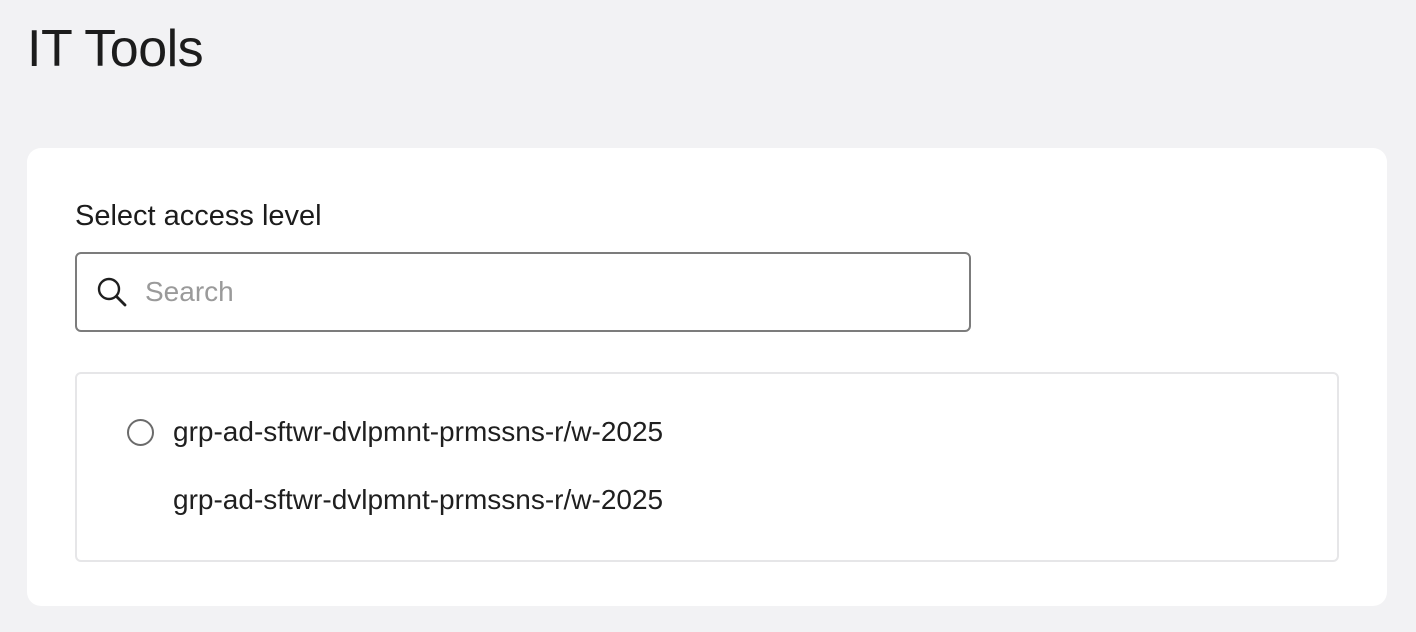 This screenshot has width=1416, height=632. I want to click on access-level-label: Select access level, so click(198, 216).